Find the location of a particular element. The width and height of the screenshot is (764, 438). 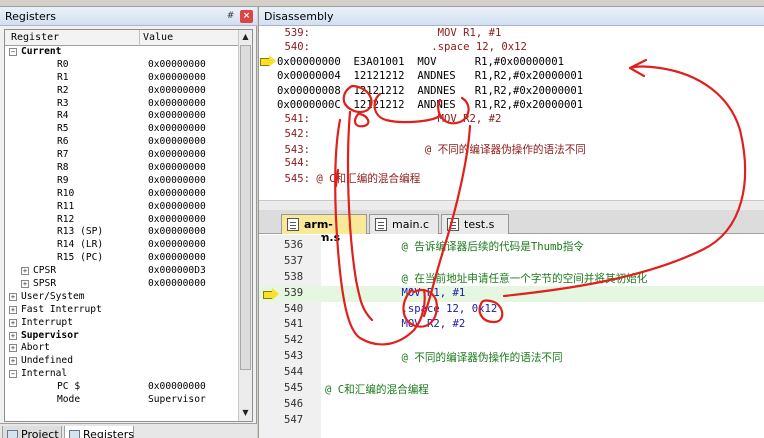

code-line: 536 @ 告诉编译器后续的代码是Thumb指令 is located at coordinates (511, 246).